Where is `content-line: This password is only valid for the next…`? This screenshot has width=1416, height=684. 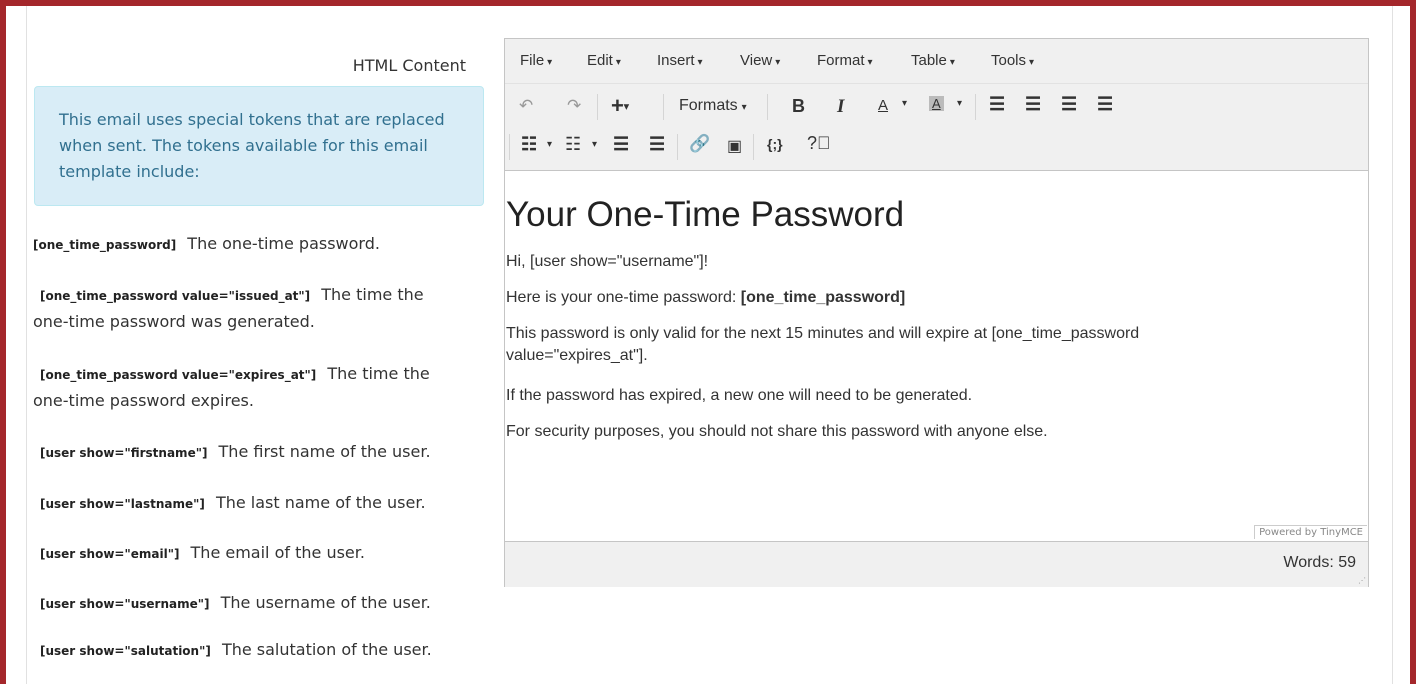 content-line: This password is only valid for the next… is located at coordinates (823, 333).